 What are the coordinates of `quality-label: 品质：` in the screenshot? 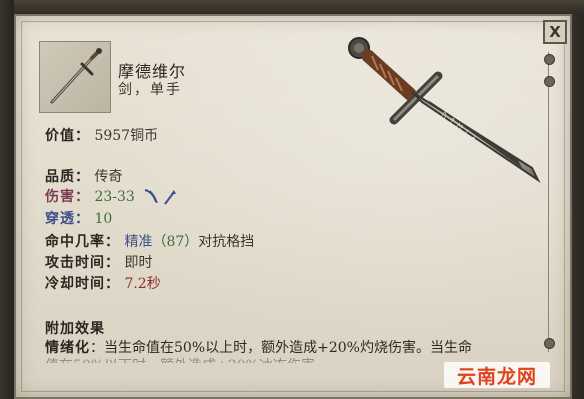 It's located at (67, 177).